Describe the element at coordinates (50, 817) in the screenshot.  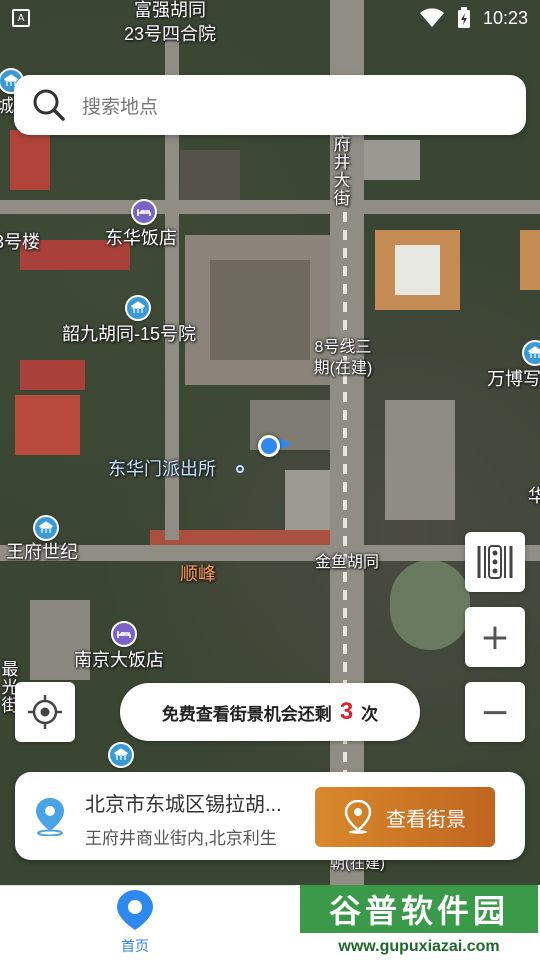
I see `location-pin-icon` at that location.